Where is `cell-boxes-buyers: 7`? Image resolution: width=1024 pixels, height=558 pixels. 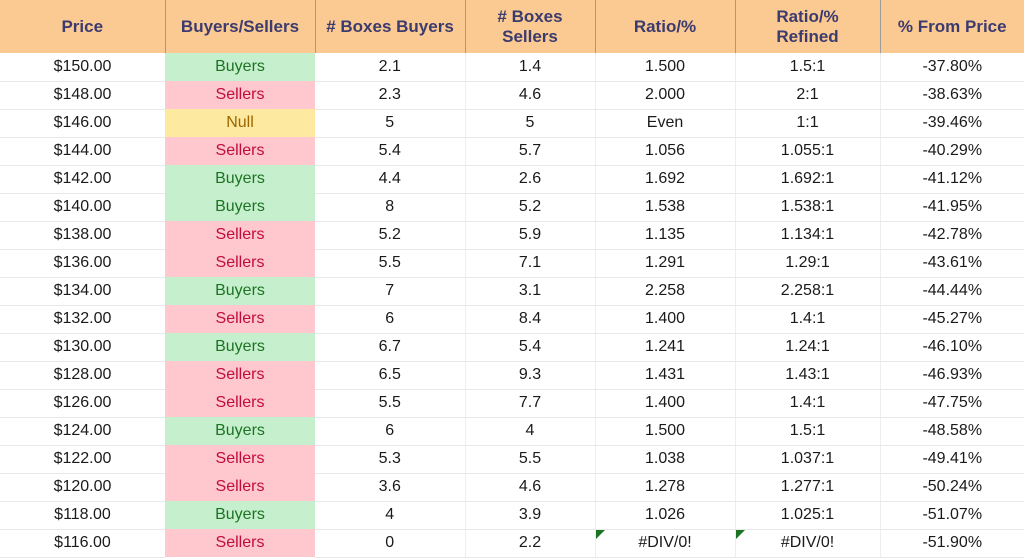 cell-boxes-buyers: 7 is located at coordinates (390, 291).